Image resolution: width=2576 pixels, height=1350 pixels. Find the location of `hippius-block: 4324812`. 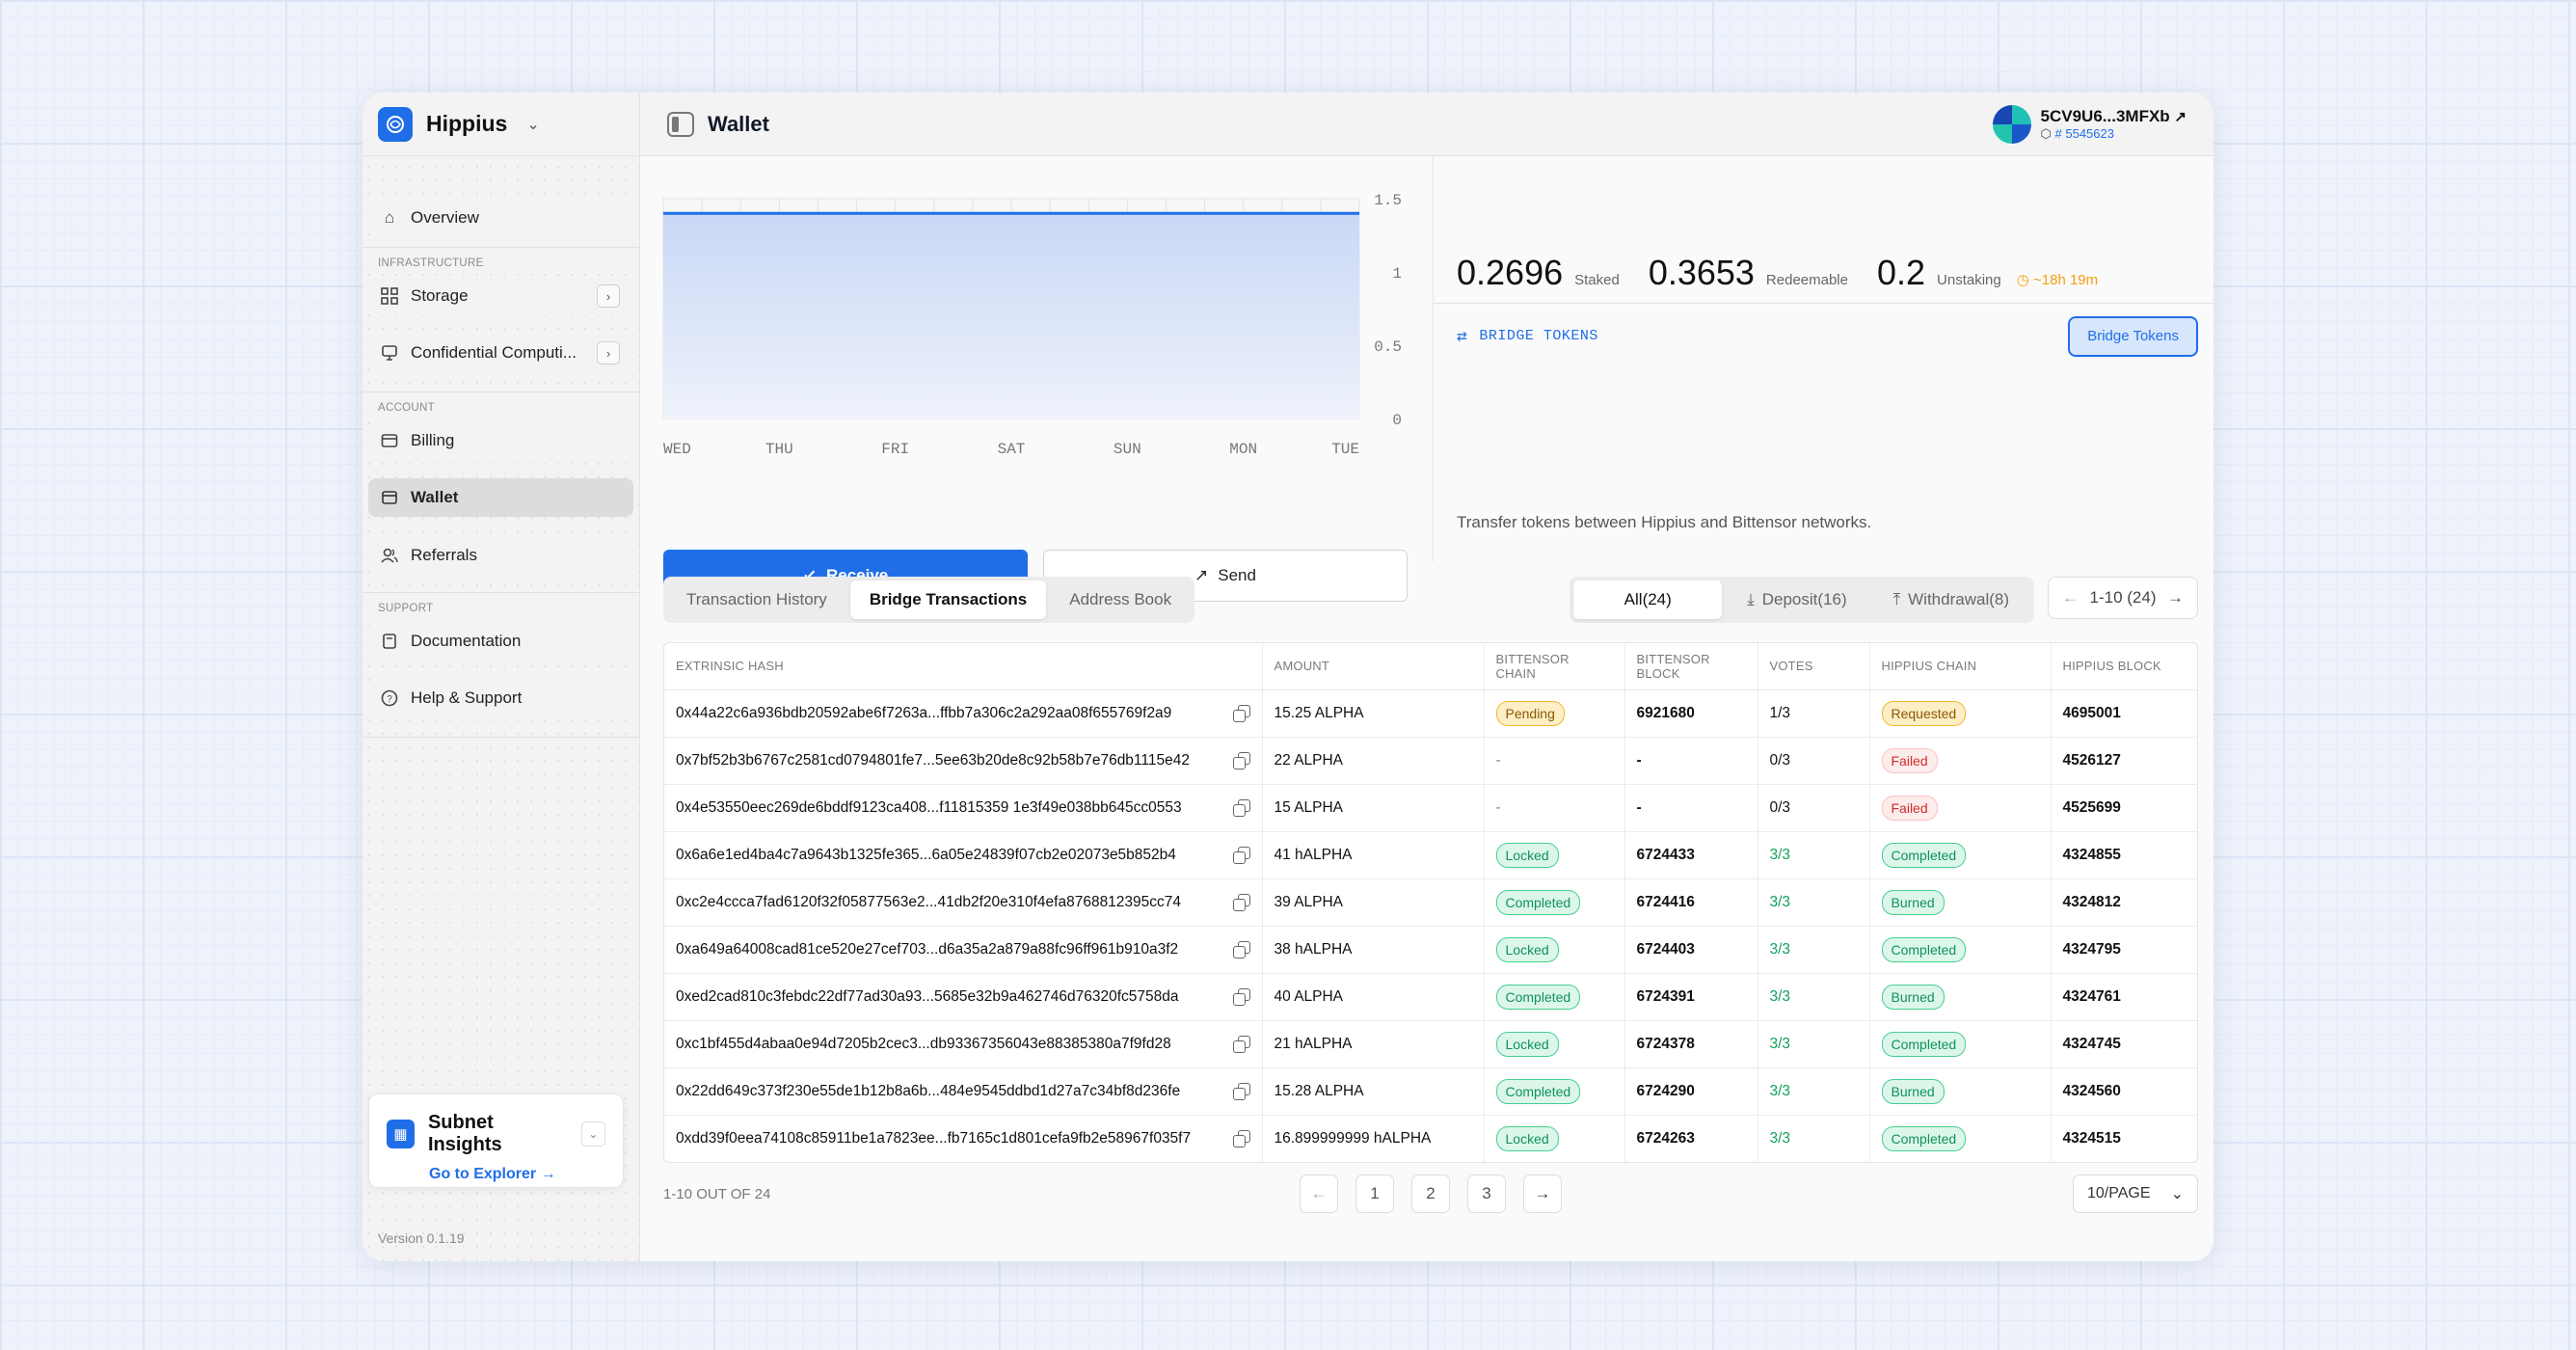

hippius-block: 4324812 is located at coordinates (2092, 901).